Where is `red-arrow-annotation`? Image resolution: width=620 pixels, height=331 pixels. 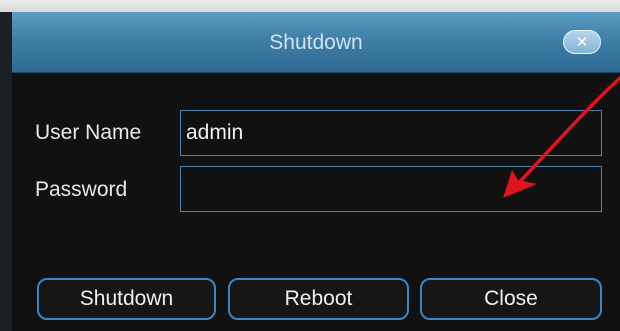 red-arrow-annotation is located at coordinates (561, 137).